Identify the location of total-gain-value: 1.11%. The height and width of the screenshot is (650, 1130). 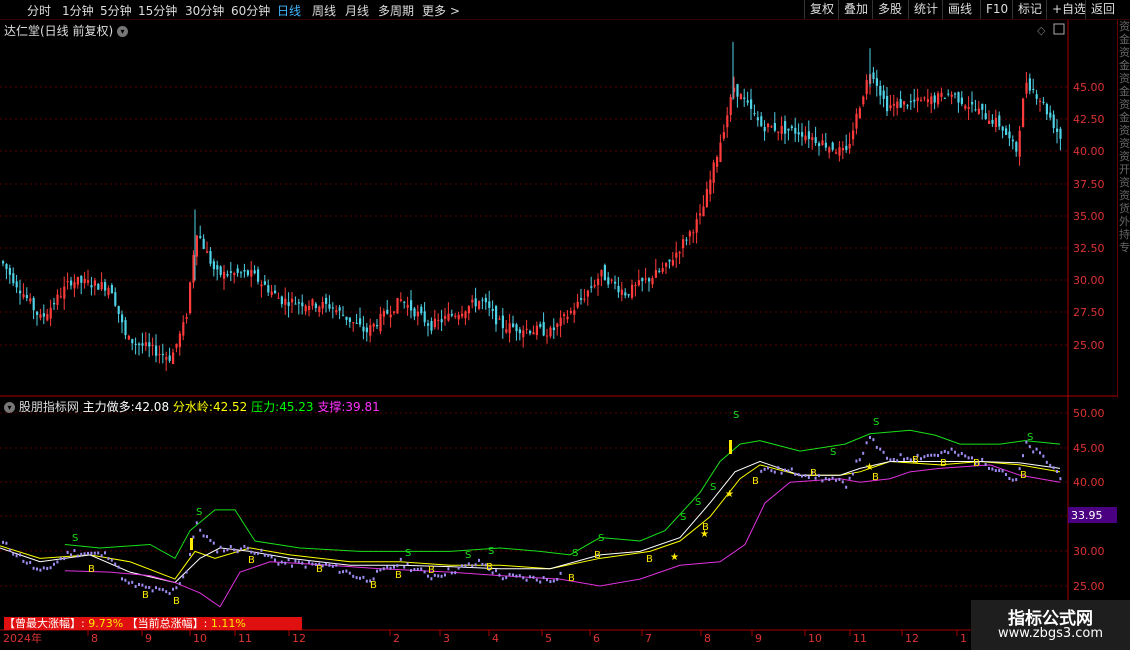
(228, 623).